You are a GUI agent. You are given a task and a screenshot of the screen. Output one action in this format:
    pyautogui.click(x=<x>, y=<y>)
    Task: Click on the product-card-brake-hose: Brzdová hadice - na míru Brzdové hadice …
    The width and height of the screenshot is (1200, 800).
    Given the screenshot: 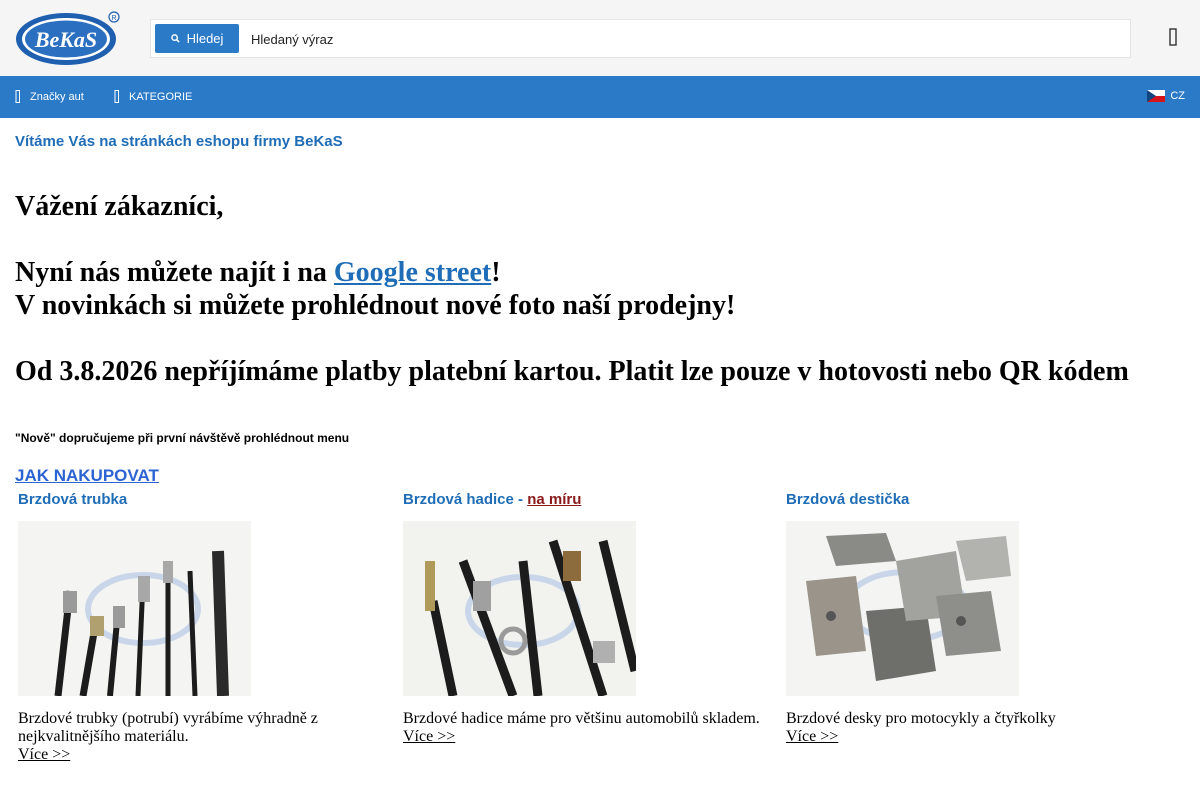 What is the action you would take?
    pyautogui.click(x=588, y=618)
    